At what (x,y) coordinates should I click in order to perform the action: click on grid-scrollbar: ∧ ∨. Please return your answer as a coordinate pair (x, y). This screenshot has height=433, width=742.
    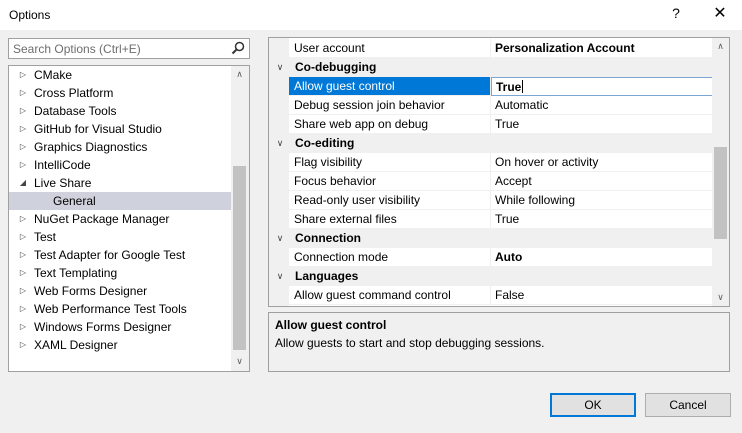
    Looking at the image, I should click on (720, 172).